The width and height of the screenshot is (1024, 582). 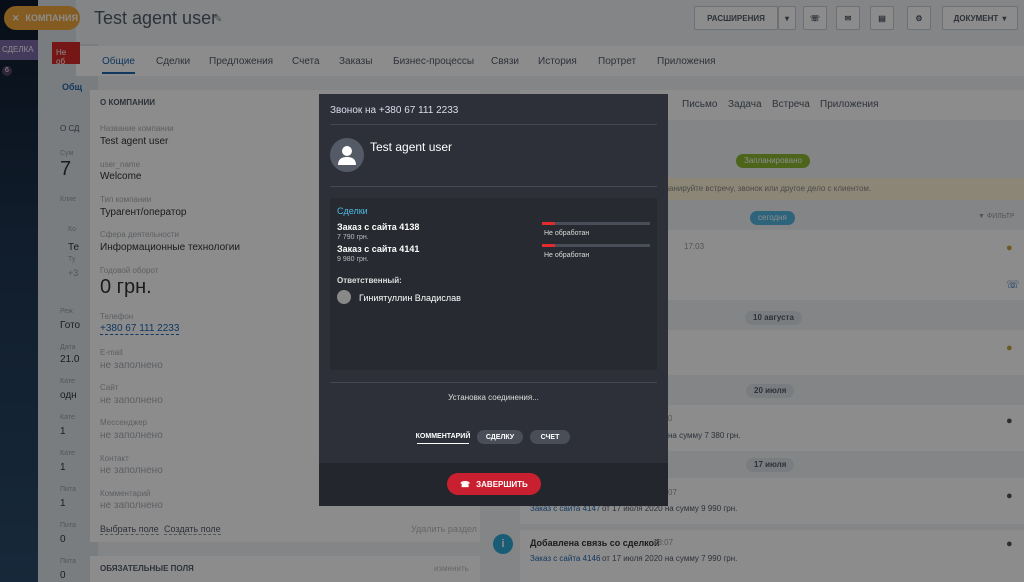 I want to click on responsible-label: Ответственный:, so click(x=369, y=280).